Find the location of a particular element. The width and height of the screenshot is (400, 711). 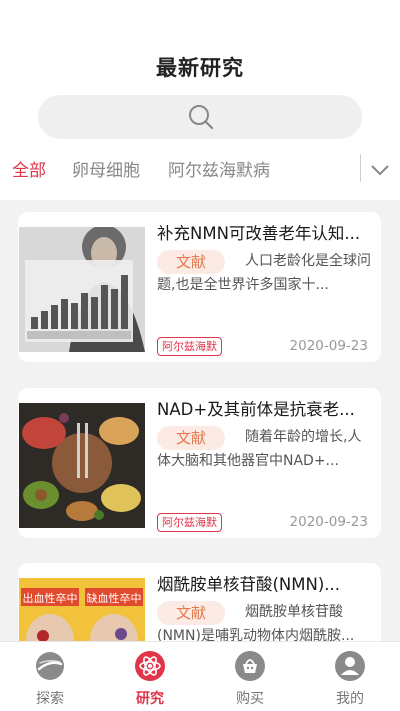

bottom-nav: 探索 研究 购买 我的 is located at coordinates (200, 676).